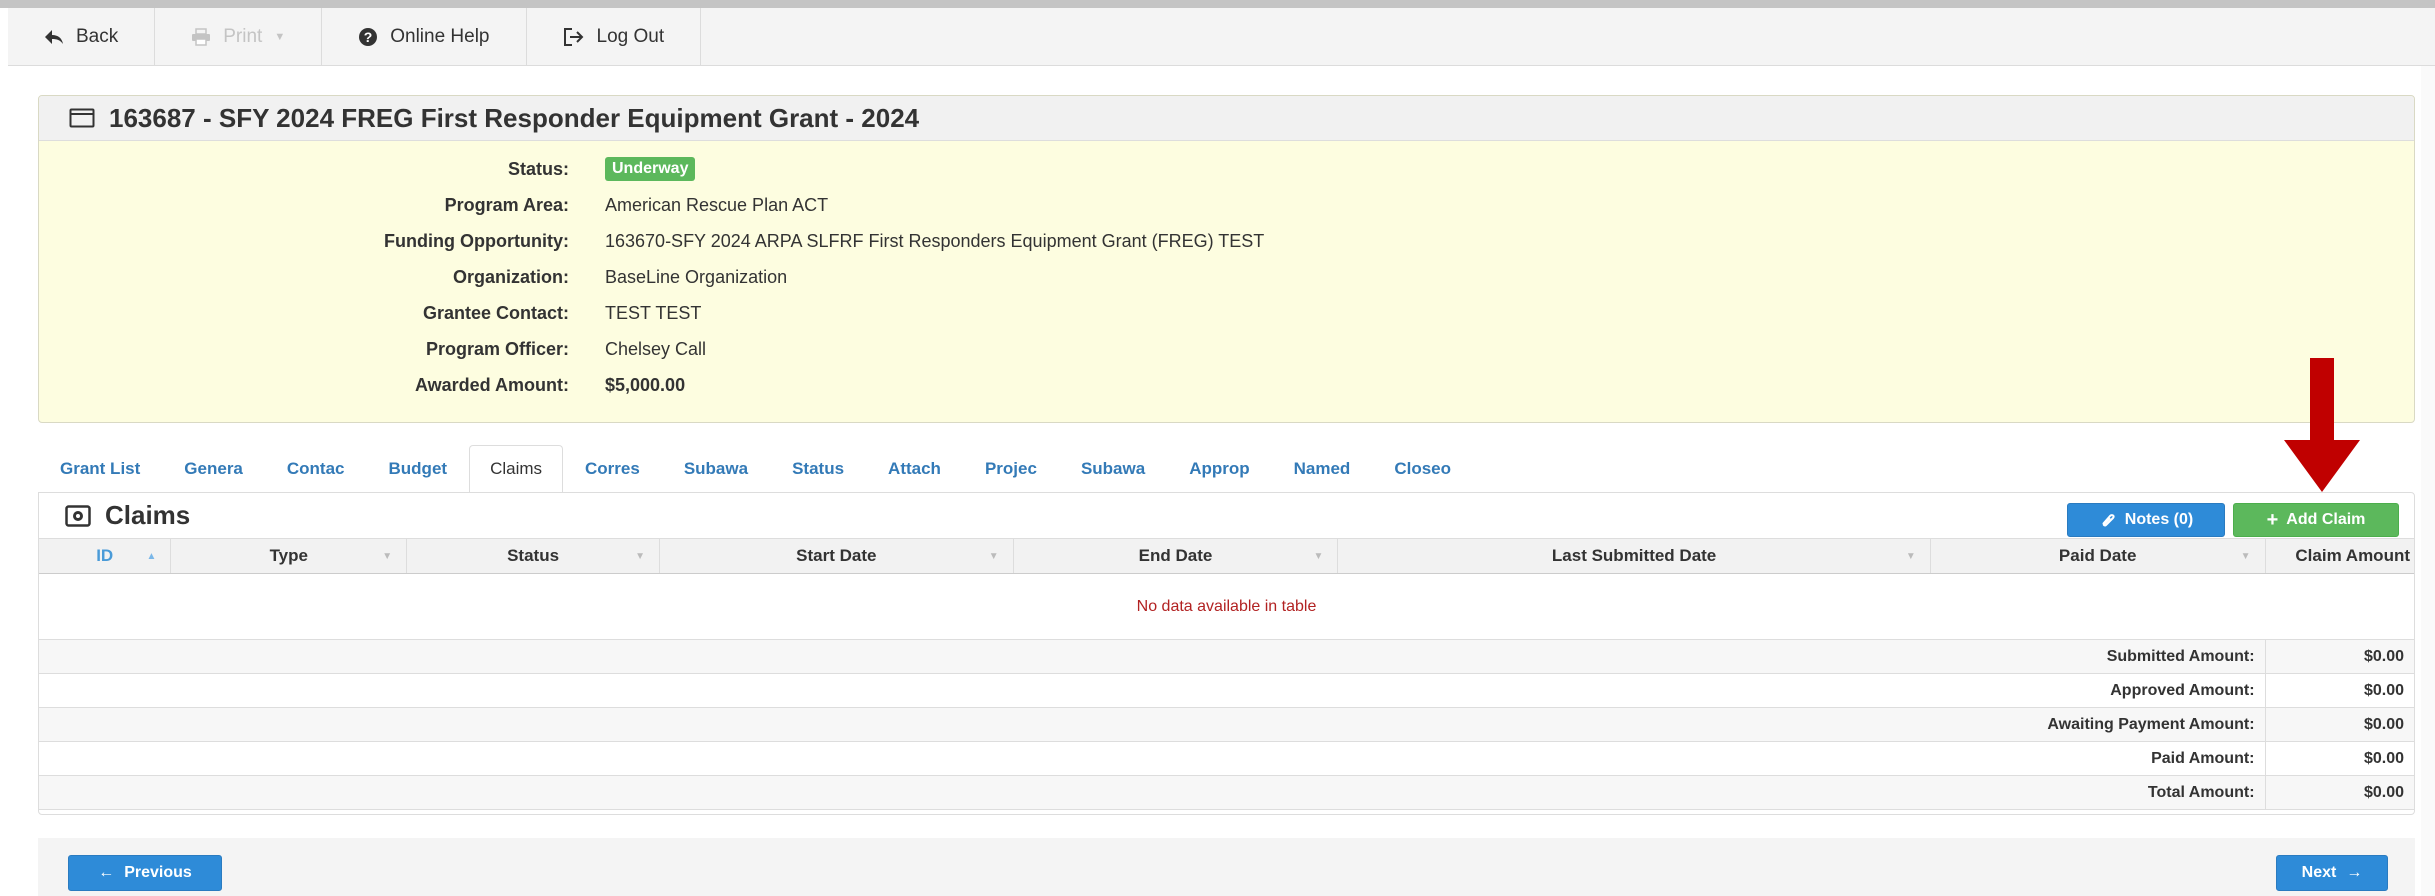 Image resolution: width=2435 pixels, height=896 pixels. I want to click on caret-down-icon: ▼, so click(280, 36).